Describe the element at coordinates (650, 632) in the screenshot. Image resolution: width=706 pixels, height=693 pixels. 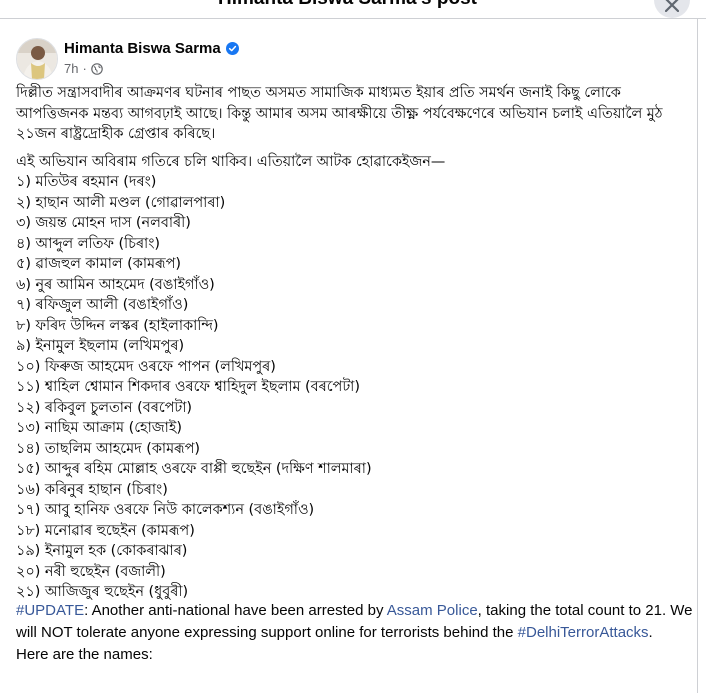
I see `update-text-3: .` at that location.